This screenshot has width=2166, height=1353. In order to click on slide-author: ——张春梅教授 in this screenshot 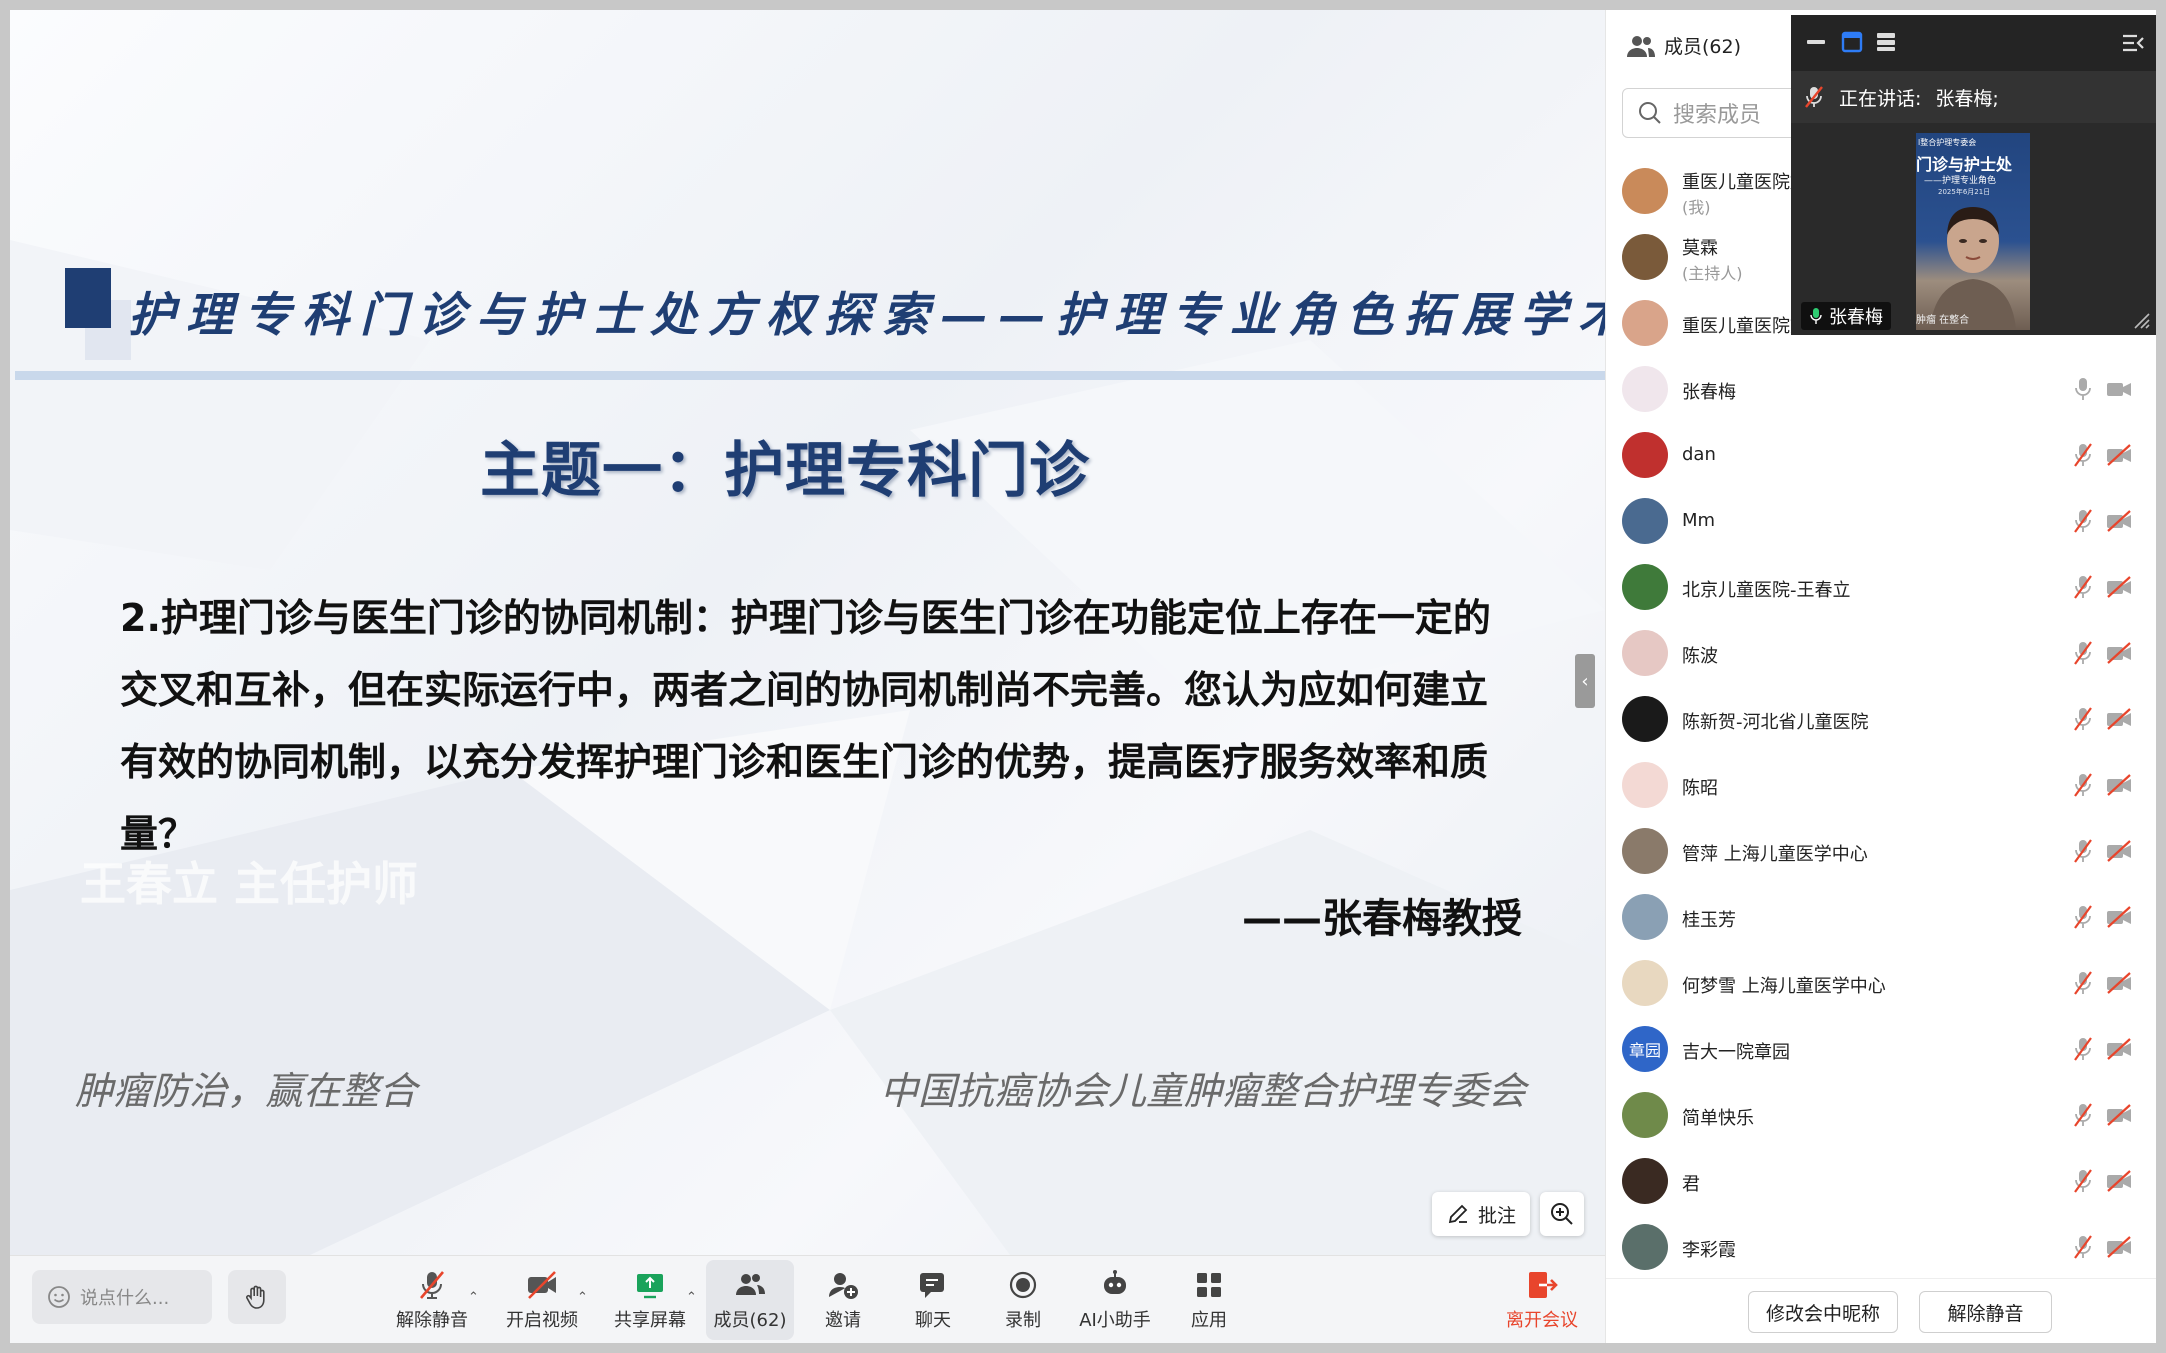, I will do `click(1382, 919)`.